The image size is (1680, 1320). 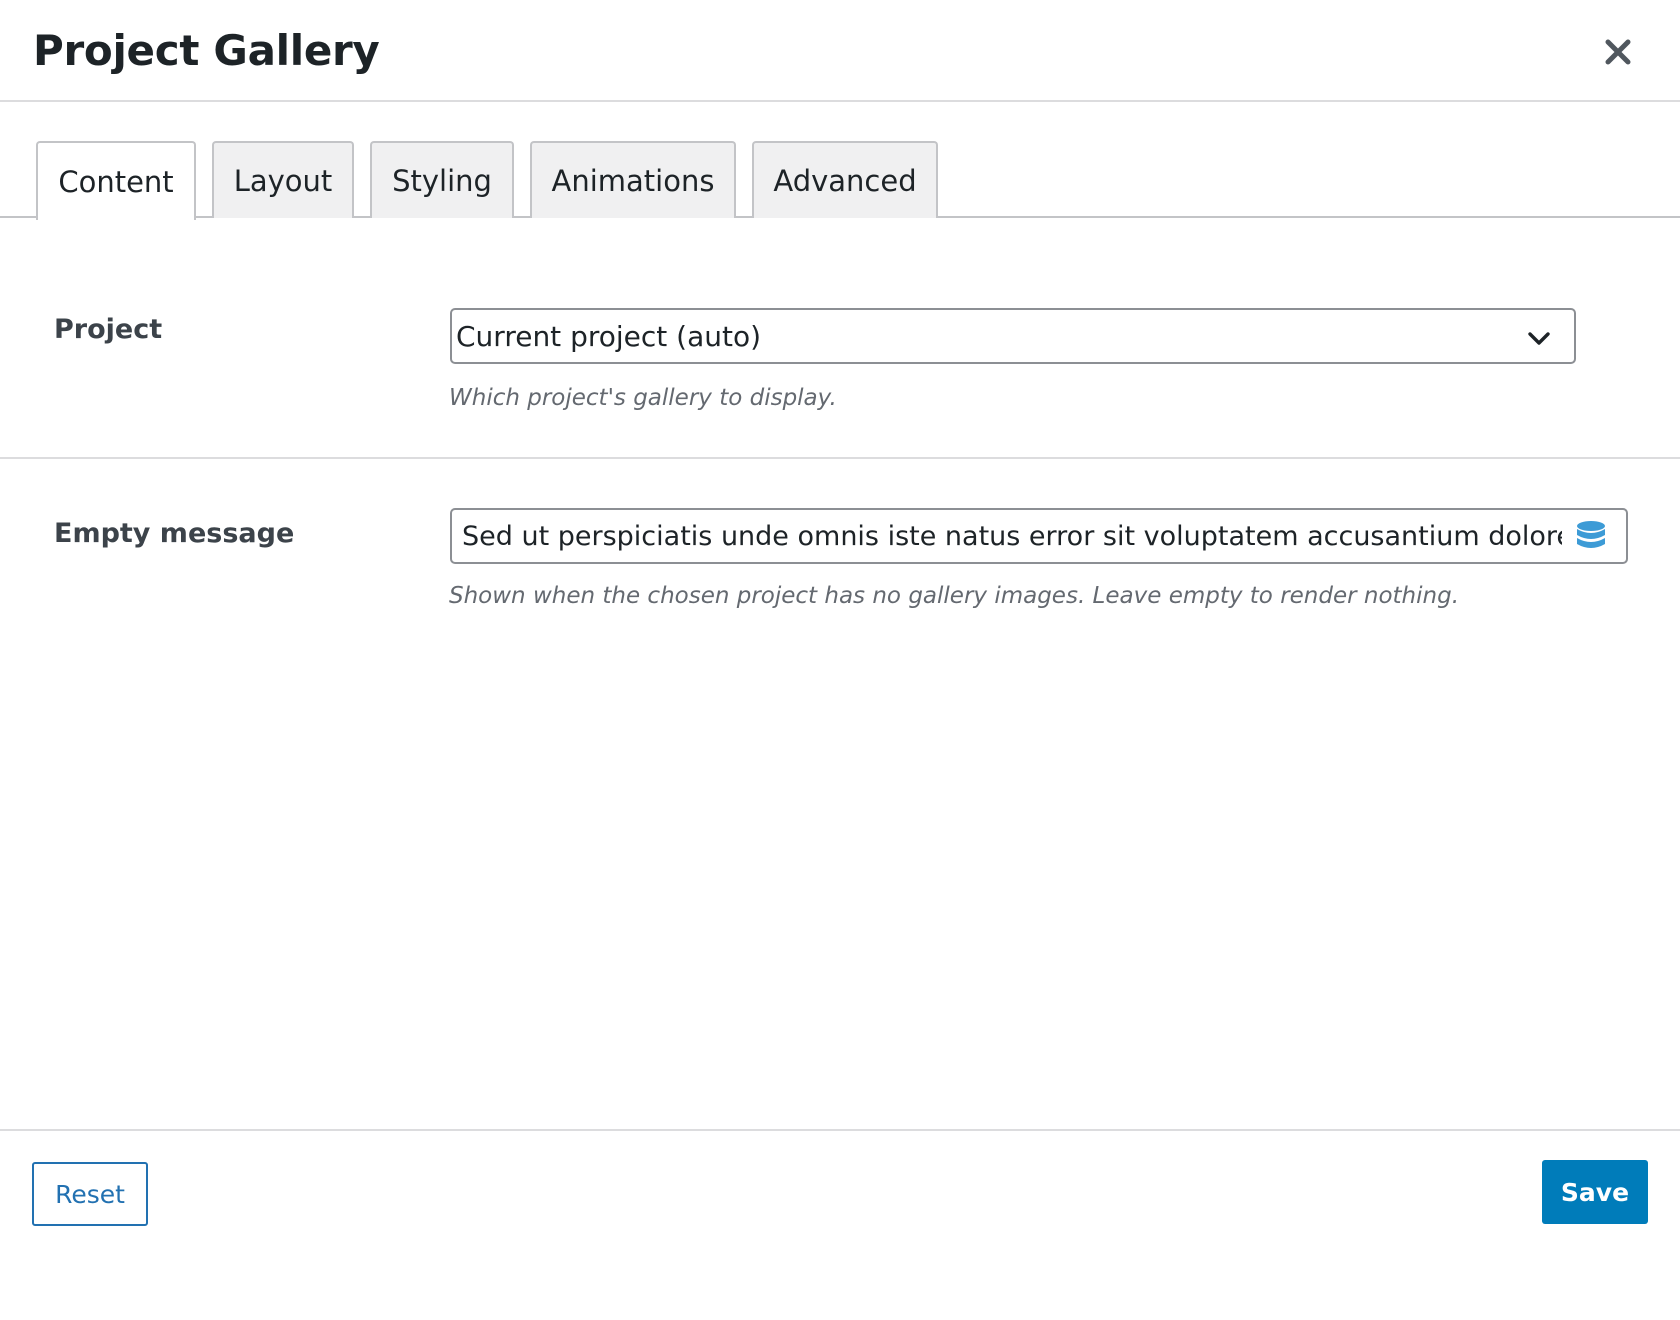 I want to click on project-help-text: Which project's gallery to display., so click(x=643, y=398).